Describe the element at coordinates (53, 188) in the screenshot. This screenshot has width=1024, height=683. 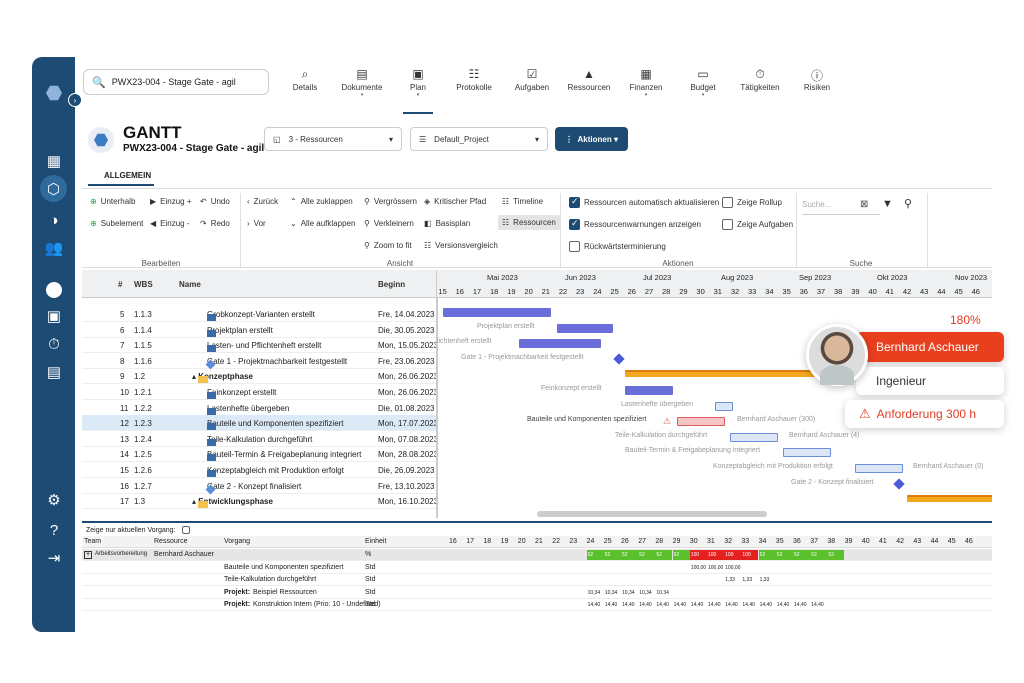
I see `projects-icon: ⬡` at that location.